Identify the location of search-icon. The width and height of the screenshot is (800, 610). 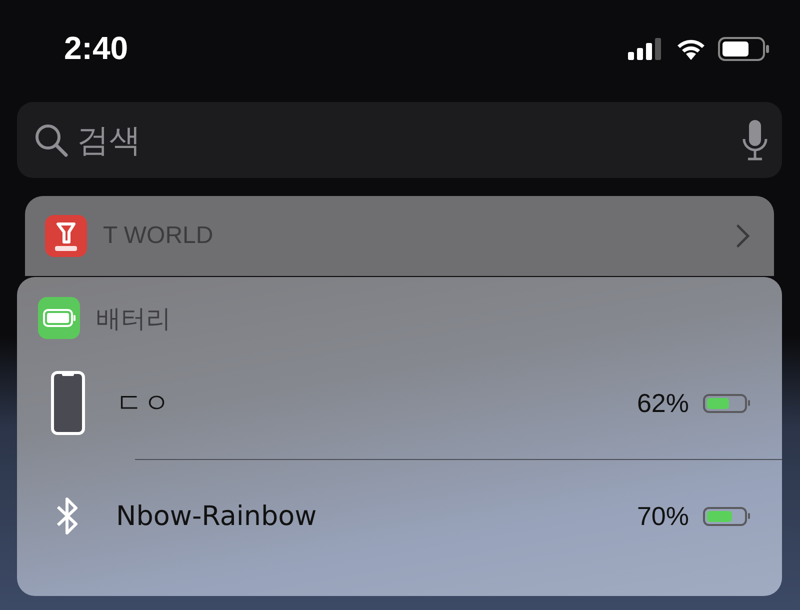
(51, 140).